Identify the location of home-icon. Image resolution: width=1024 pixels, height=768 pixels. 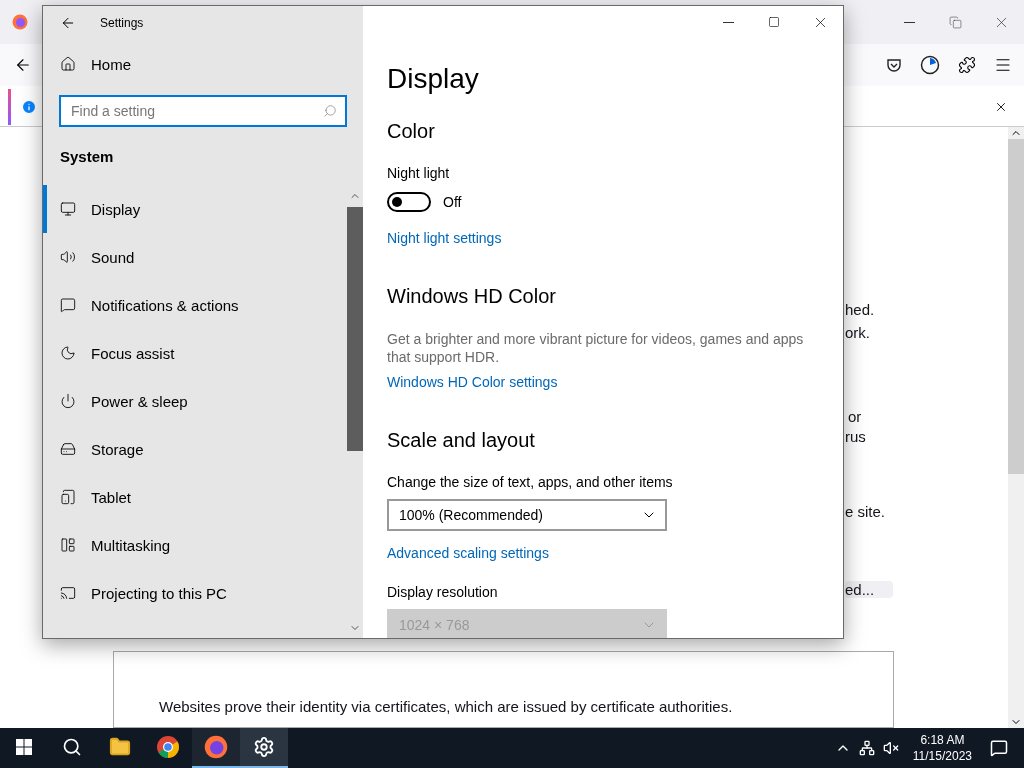
(68, 64).